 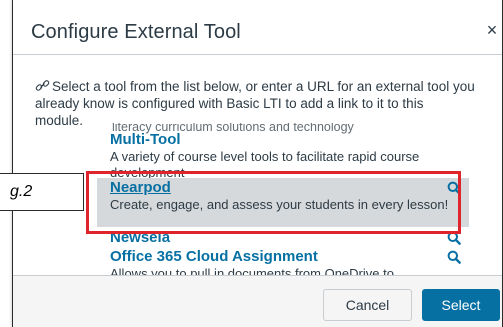 I want to click on tool-name: Newsela, so click(x=289, y=238).